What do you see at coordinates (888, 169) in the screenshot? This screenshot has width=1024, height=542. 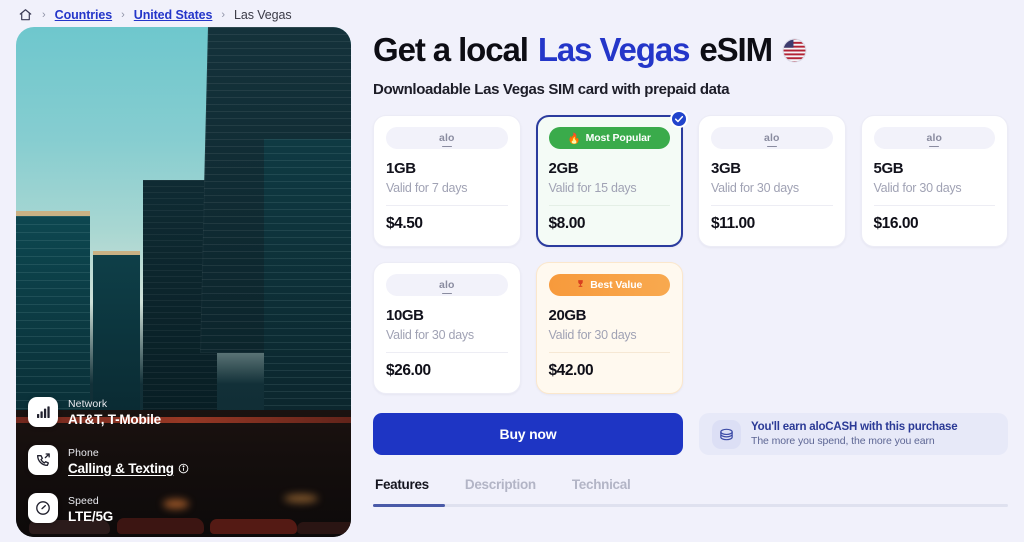 I see `plan-size: 5GB` at bounding box center [888, 169].